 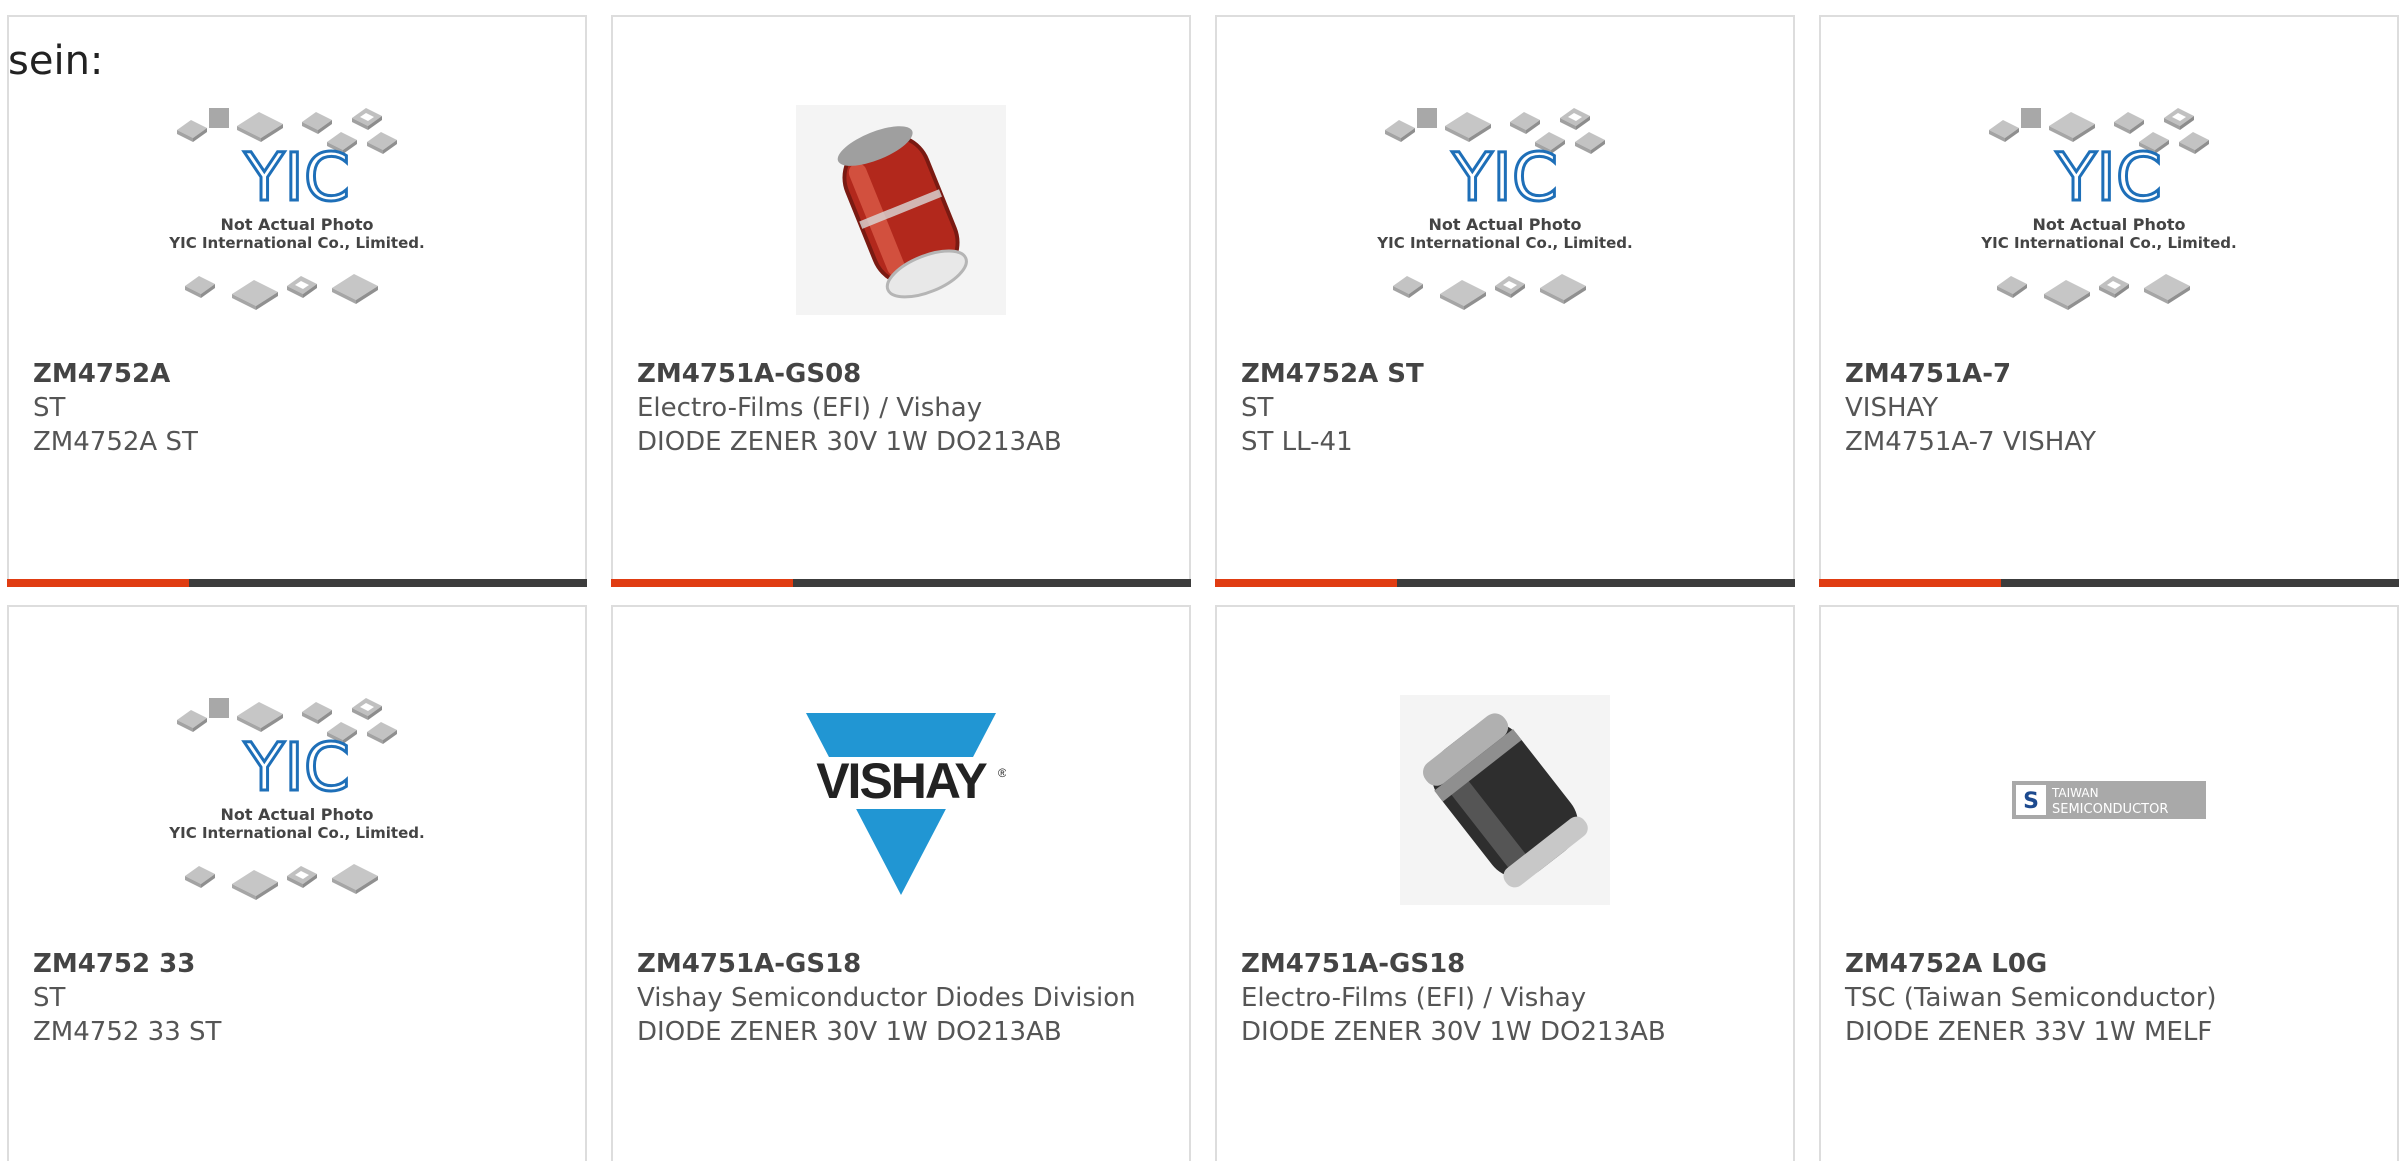 I want to click on description: ZM4752A ST, so click(x=115, y=442).